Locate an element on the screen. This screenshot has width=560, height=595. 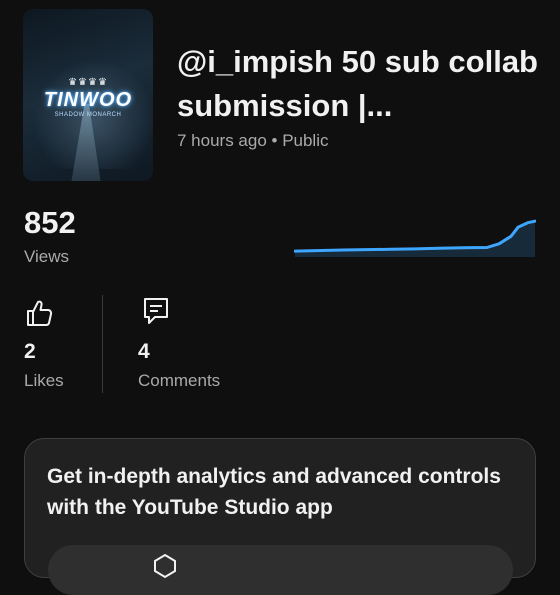
comments-label: Comments is located at coordinates (179, 380).